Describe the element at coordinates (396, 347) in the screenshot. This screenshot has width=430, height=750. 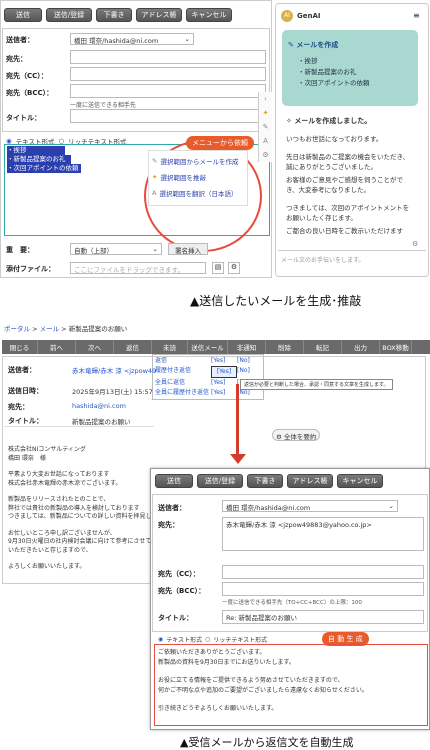
I see `box-move-button: BOX移動` at that location.